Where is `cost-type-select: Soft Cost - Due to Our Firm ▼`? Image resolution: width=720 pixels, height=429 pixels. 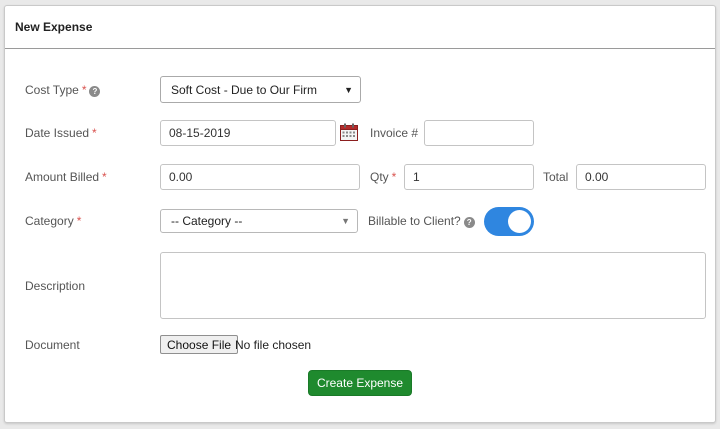
cost-type-select: Soft Cost - Due to Our Firm ▼ is located at coordinates (260, 89).